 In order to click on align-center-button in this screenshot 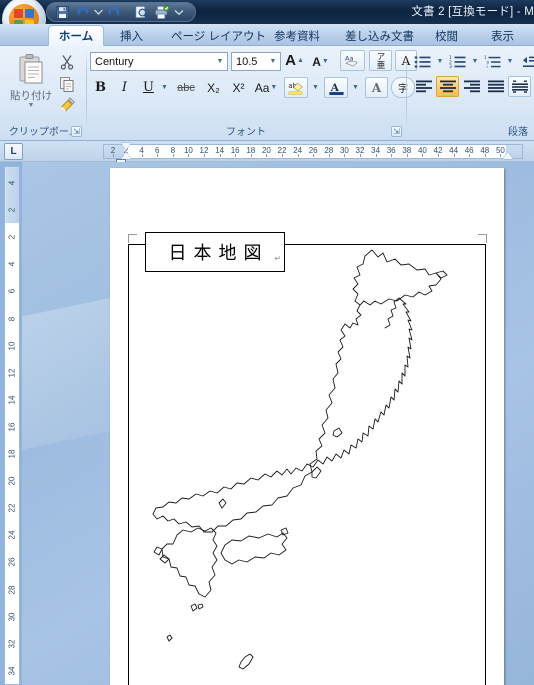, I will do `click(447, 86)`.